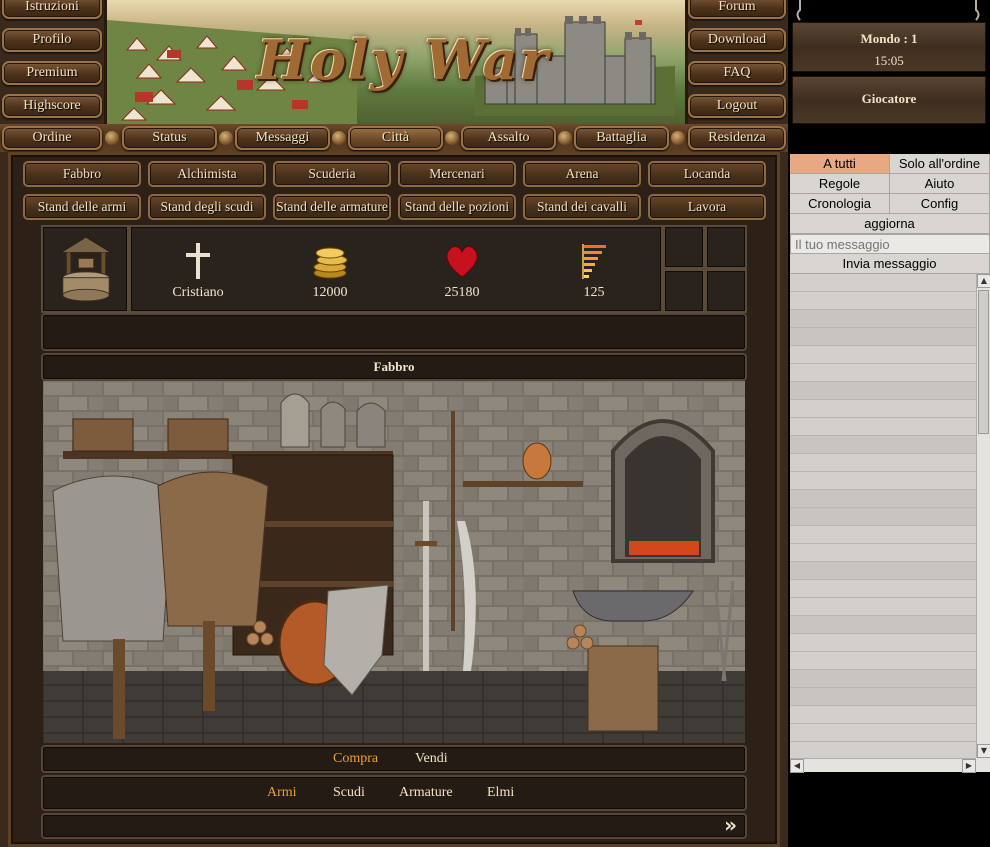 The height and width of the screenshot is (847, 990). I want to click on scroll-thumb, so click(983, 362).